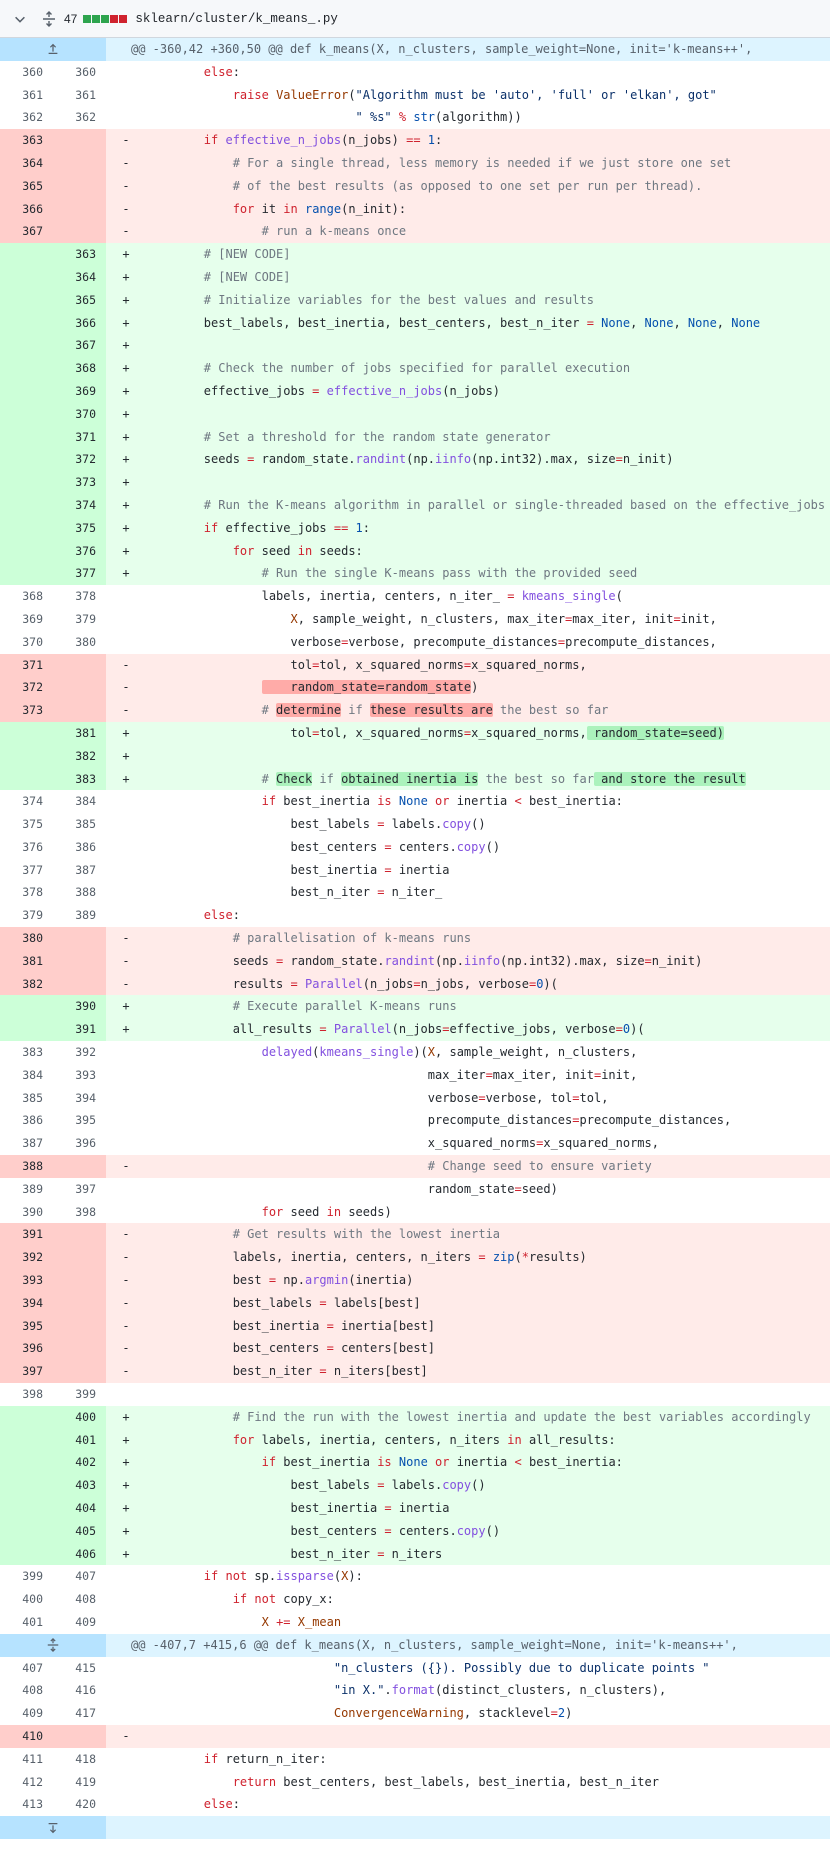  What do you see at coordinates (26, 1782) in the screenshot?
I see `old-line-number: 412` at bounding box center [26, 1782].